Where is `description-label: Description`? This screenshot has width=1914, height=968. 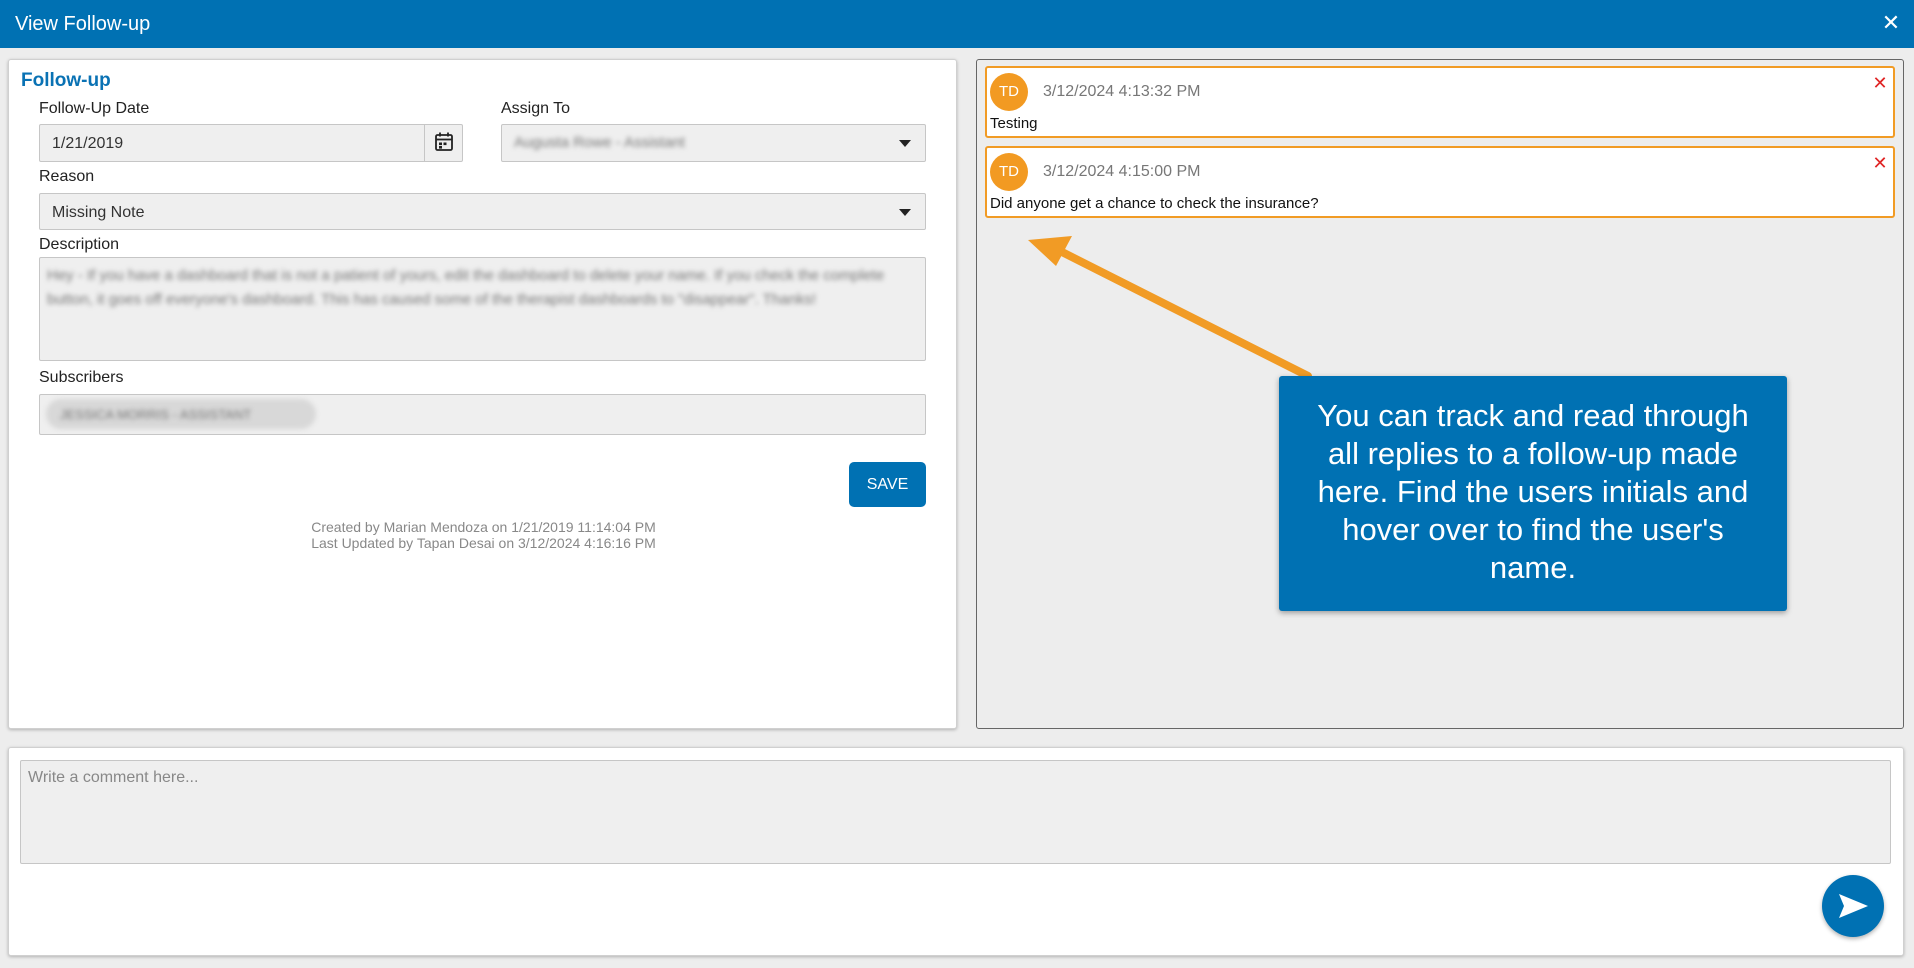 description-label: Description is located at coordinates (79, 244).